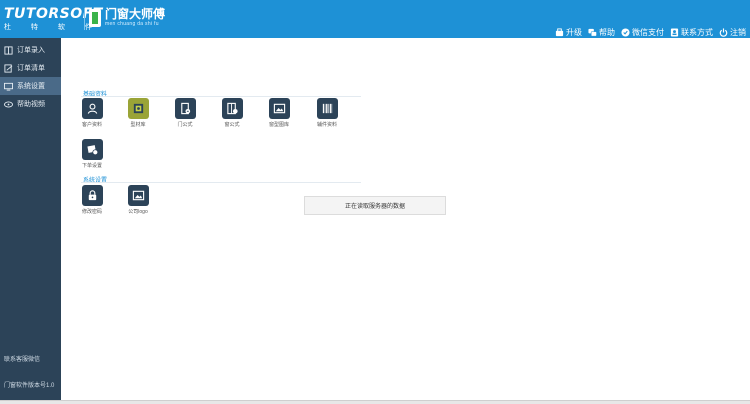  What do you see at coordinates (375, 205) in the screenshot?
I see `loading-toast: 正在读取服务器的数据` at bounding box center [375, 205].